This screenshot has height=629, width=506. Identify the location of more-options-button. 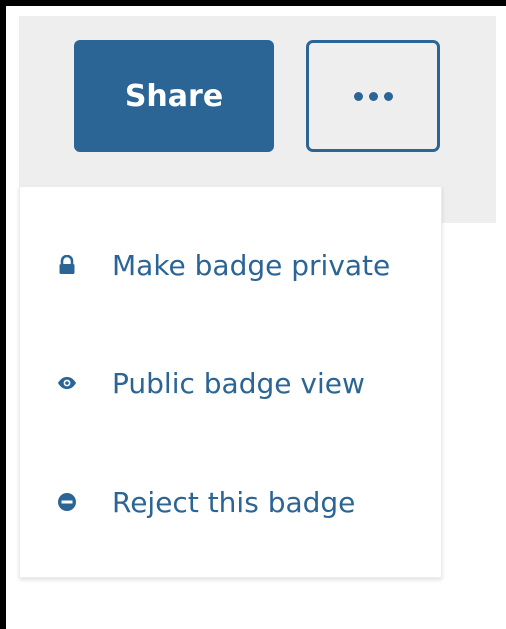
(373, 96).